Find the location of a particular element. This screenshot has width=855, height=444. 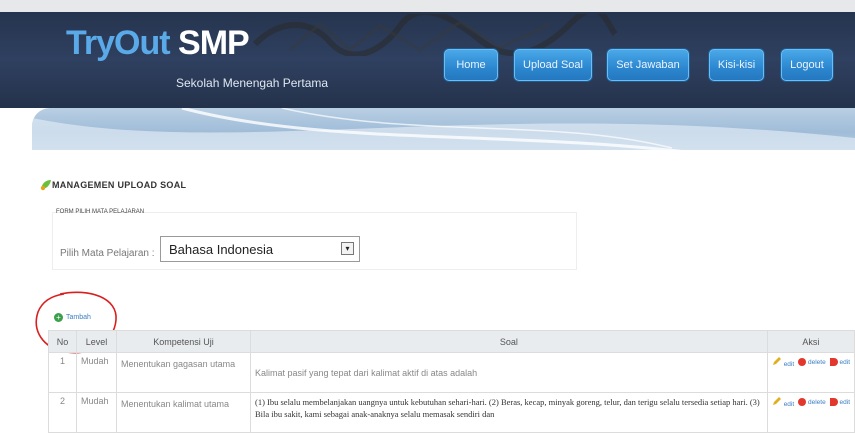

nav-logout-button: Logout is located at coordinates (807, 65).